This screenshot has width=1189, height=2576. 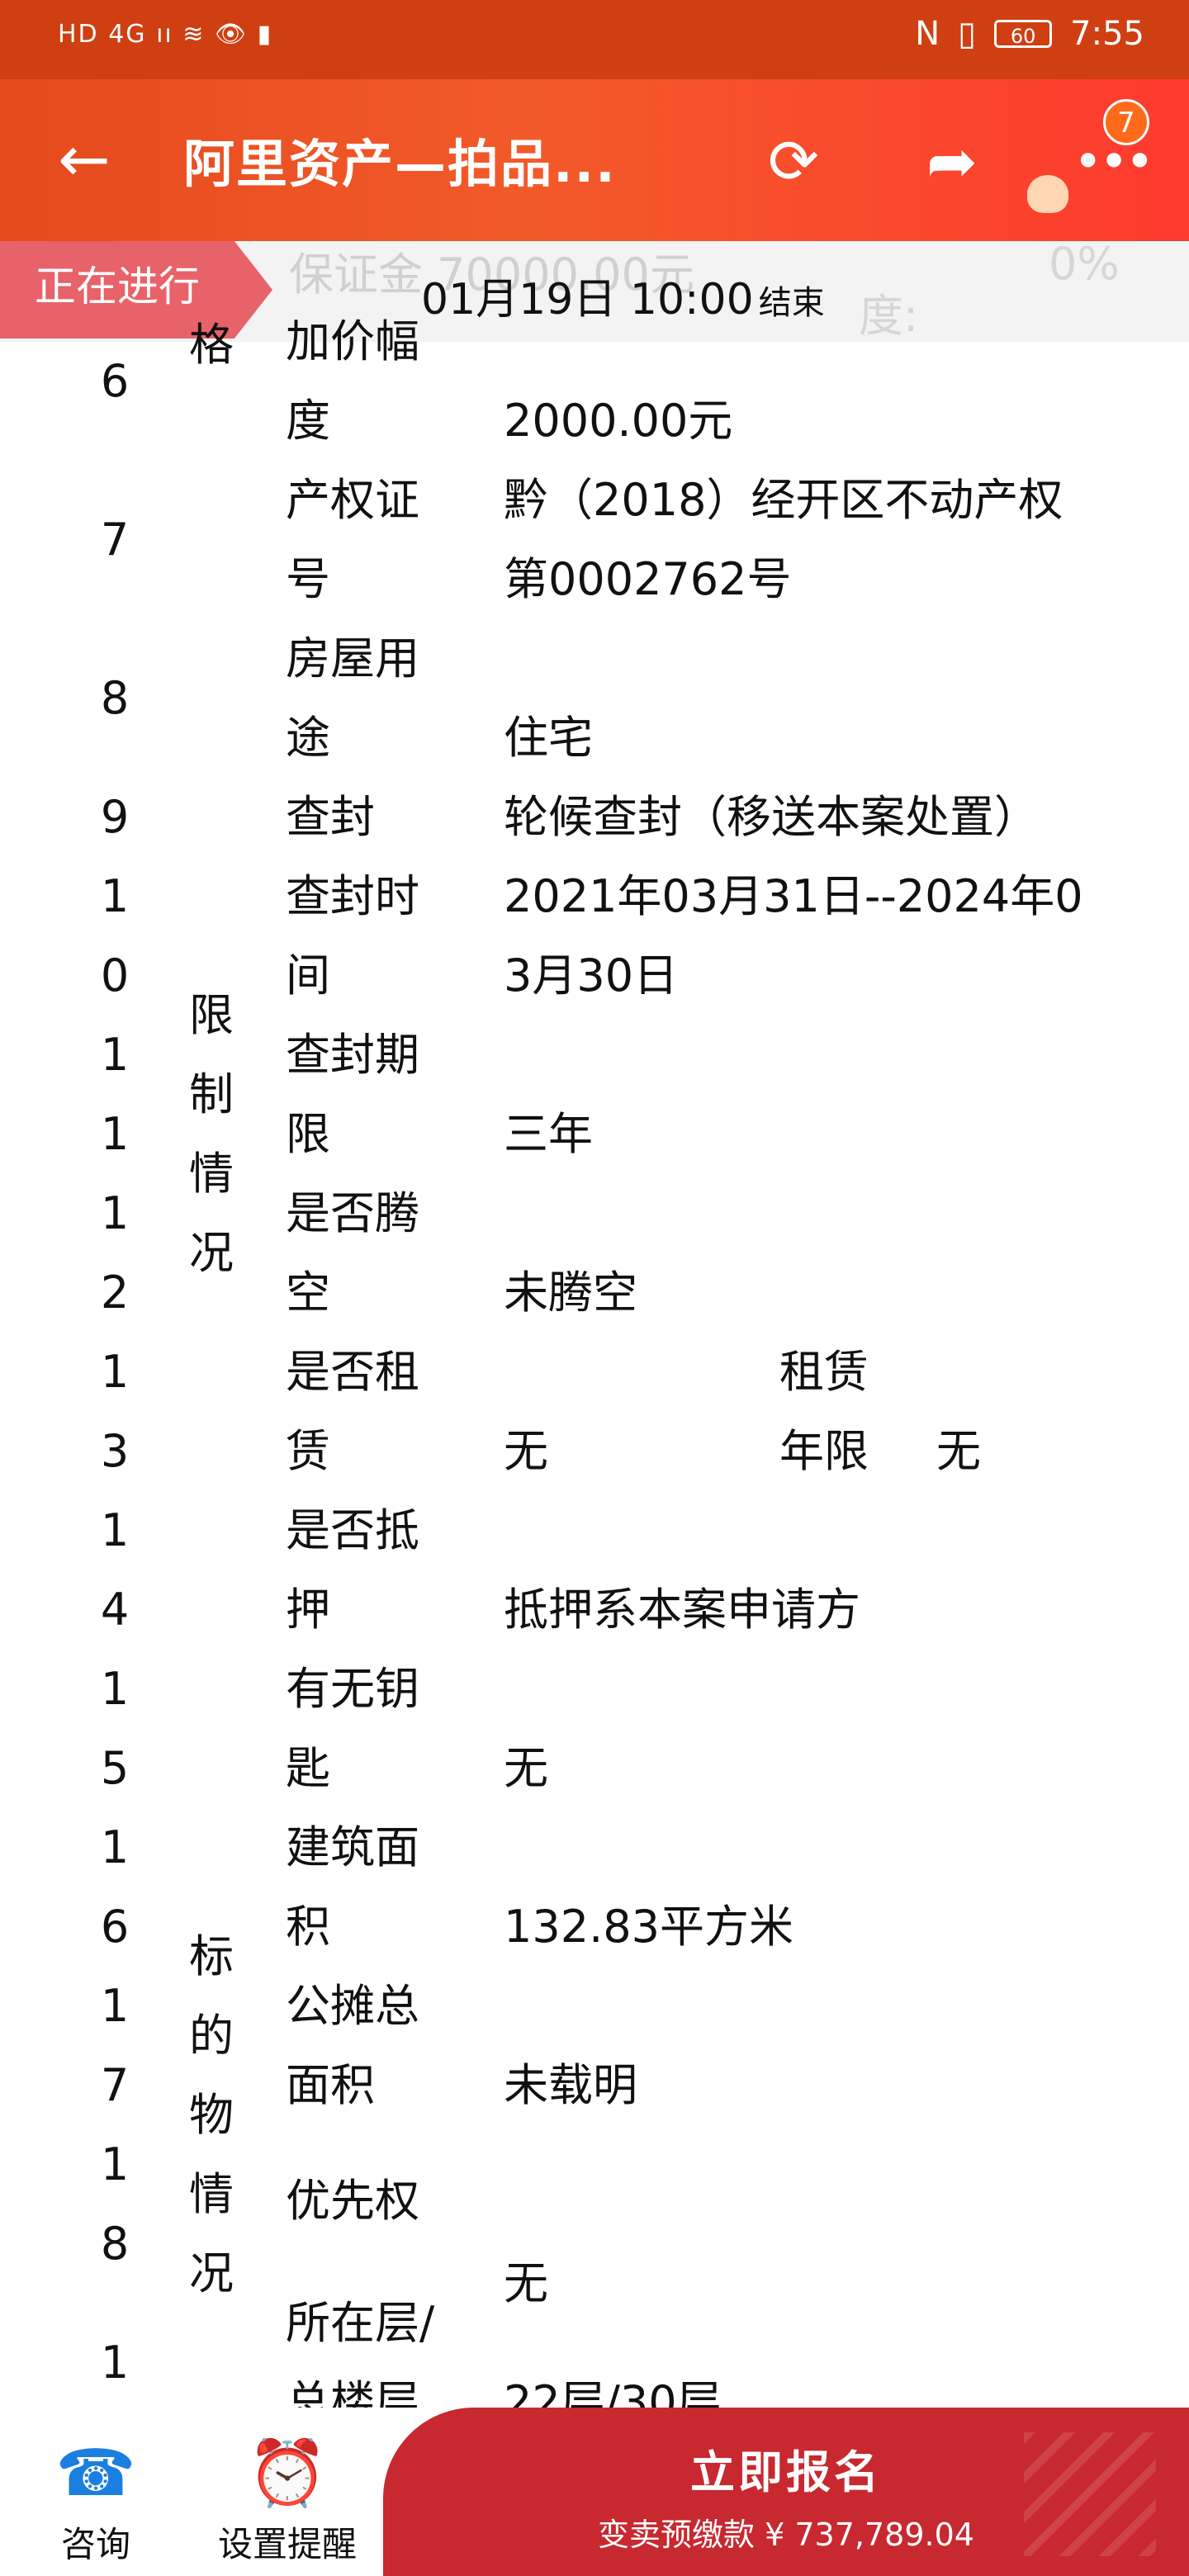 I want to click on row-value: 3月30日, so click(x=591, y=975).